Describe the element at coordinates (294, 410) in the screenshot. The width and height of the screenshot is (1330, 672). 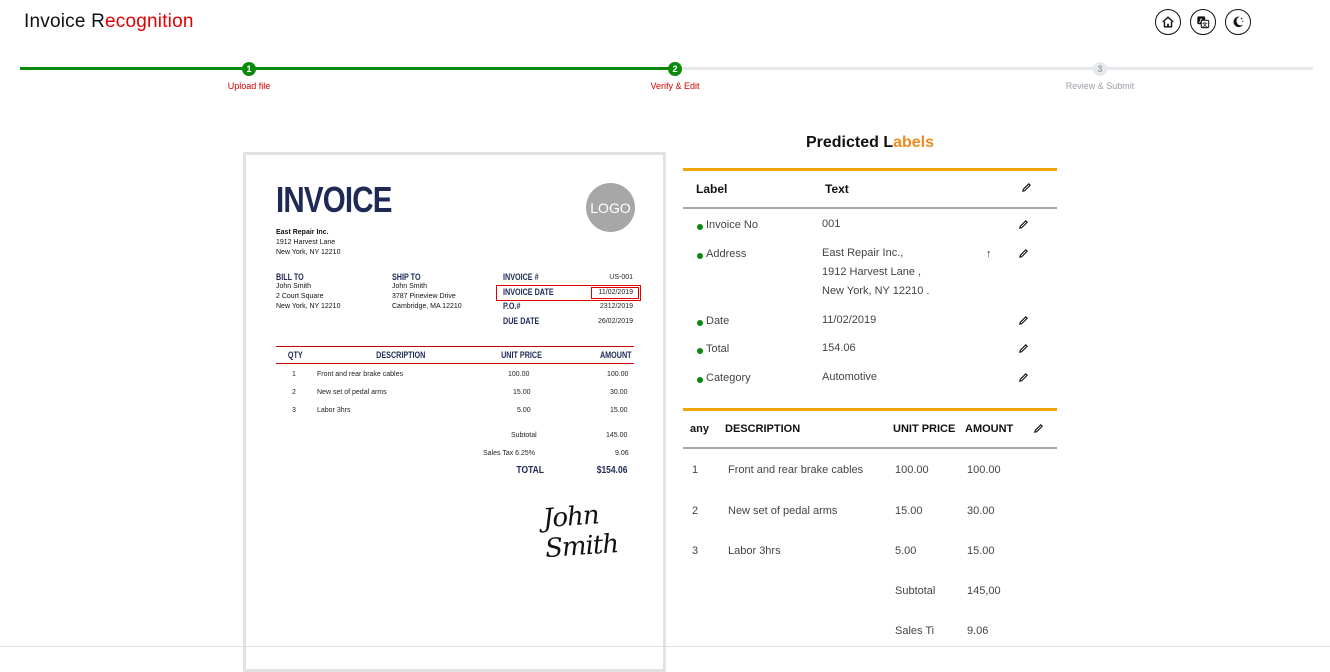
I see `item-qty: 3` at that location.